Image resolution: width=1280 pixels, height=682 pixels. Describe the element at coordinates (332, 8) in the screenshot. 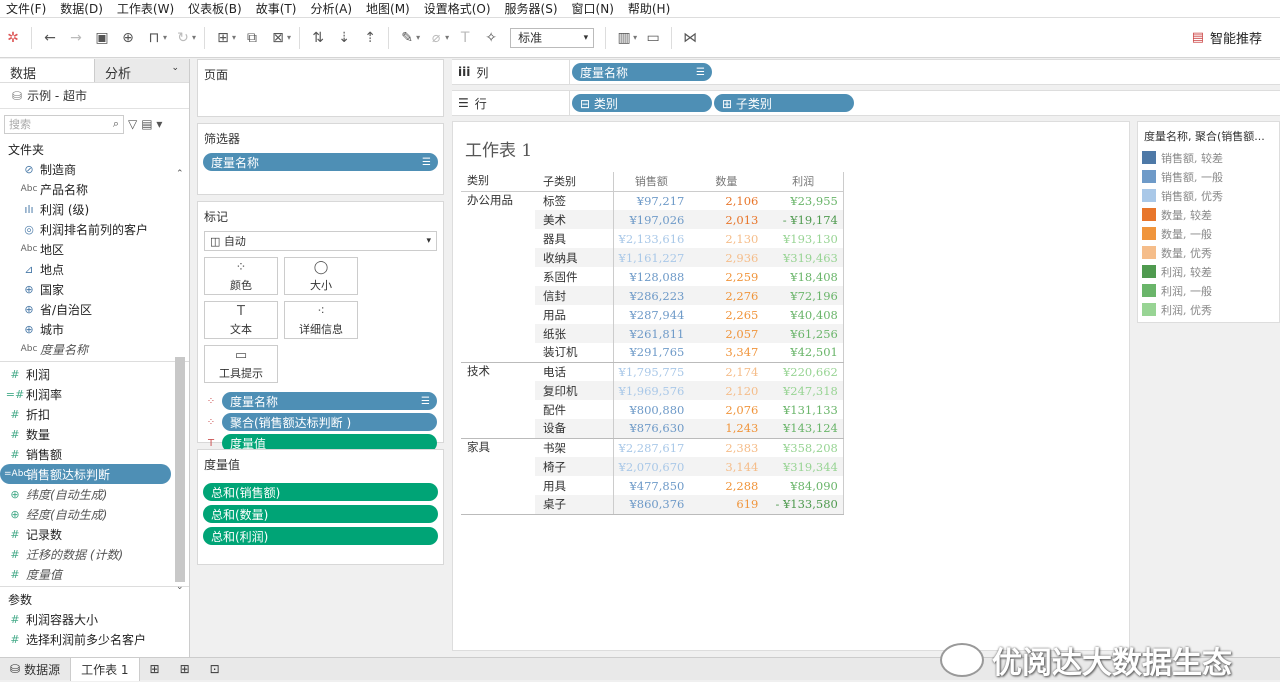

I see `menu-item: 分析(A)` at that location.